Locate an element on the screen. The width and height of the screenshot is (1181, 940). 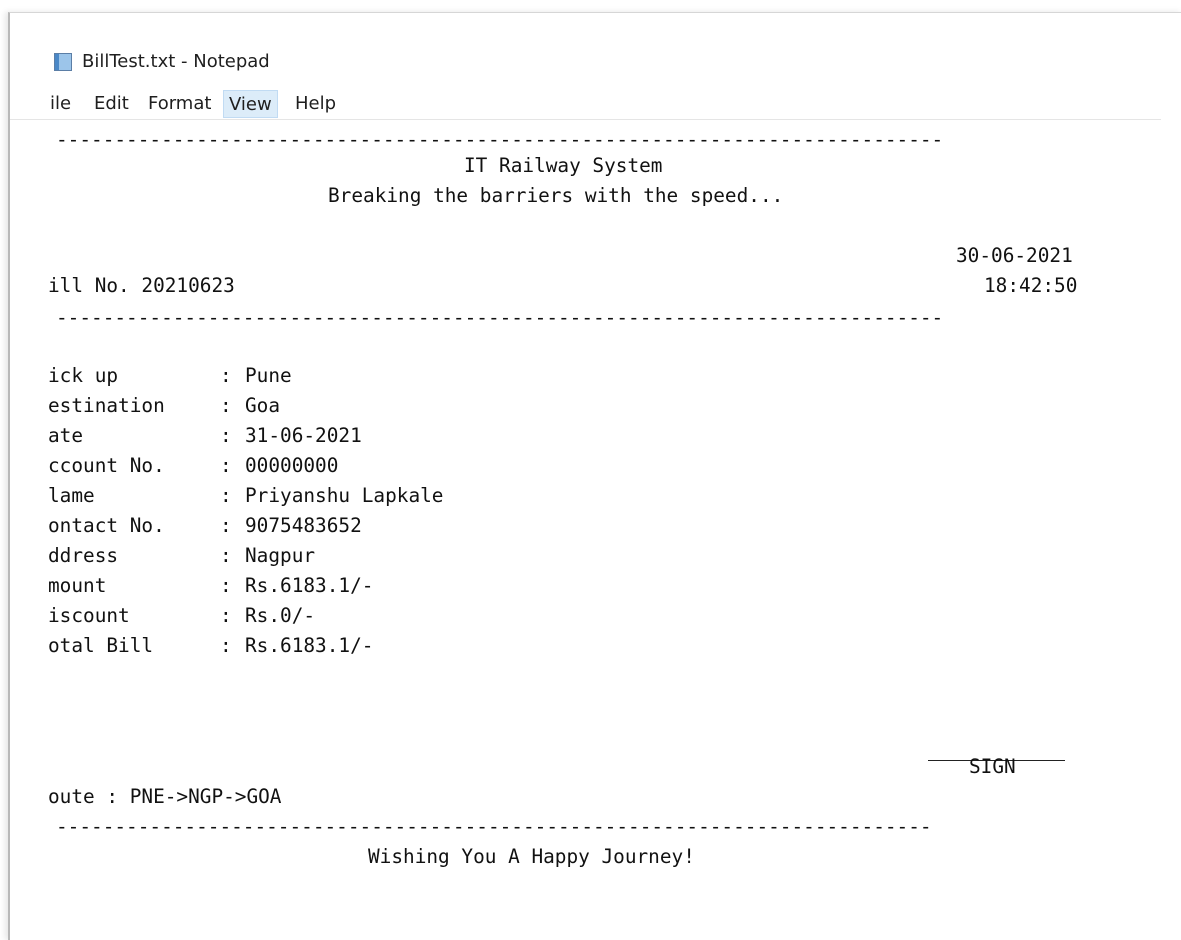
window-title: BillTest.txt - Notepad is located at coordinates (176, 61).